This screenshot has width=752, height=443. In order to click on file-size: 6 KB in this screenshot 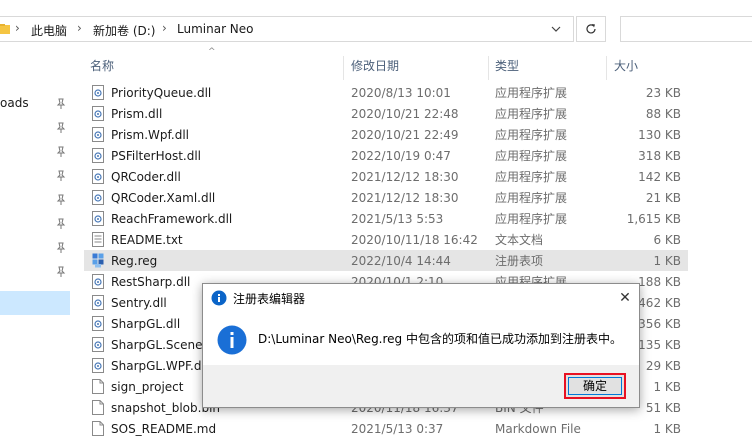, I will do `click(667, 240)`.